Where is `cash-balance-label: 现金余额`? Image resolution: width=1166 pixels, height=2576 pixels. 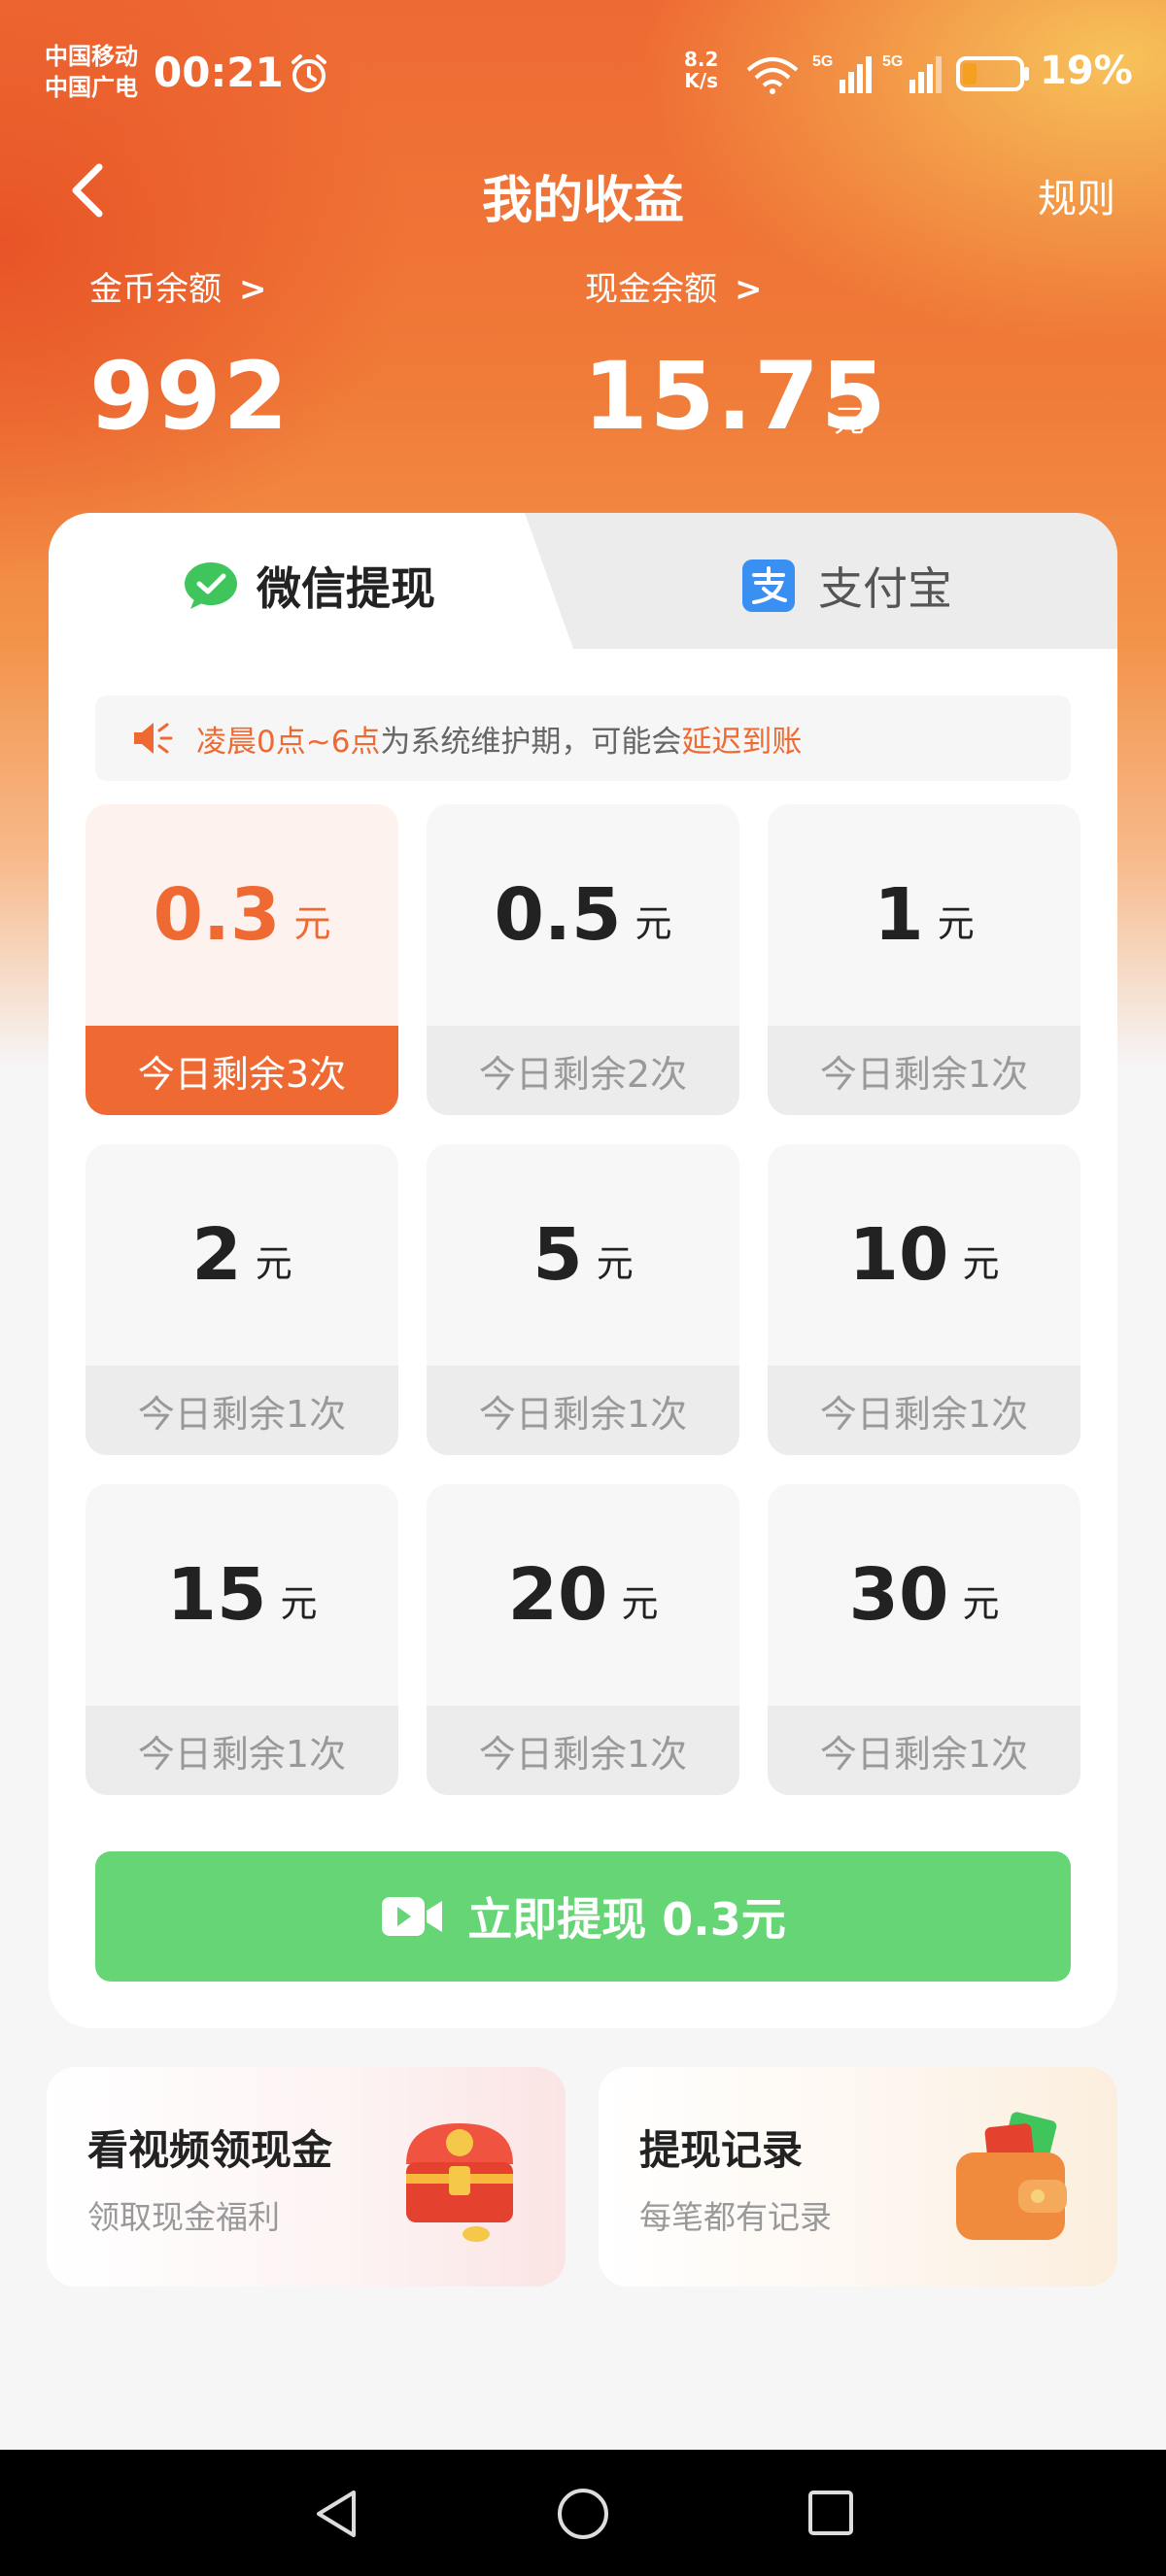
cash-balance-label: 现金余额 is located at coordinates (651, 289).